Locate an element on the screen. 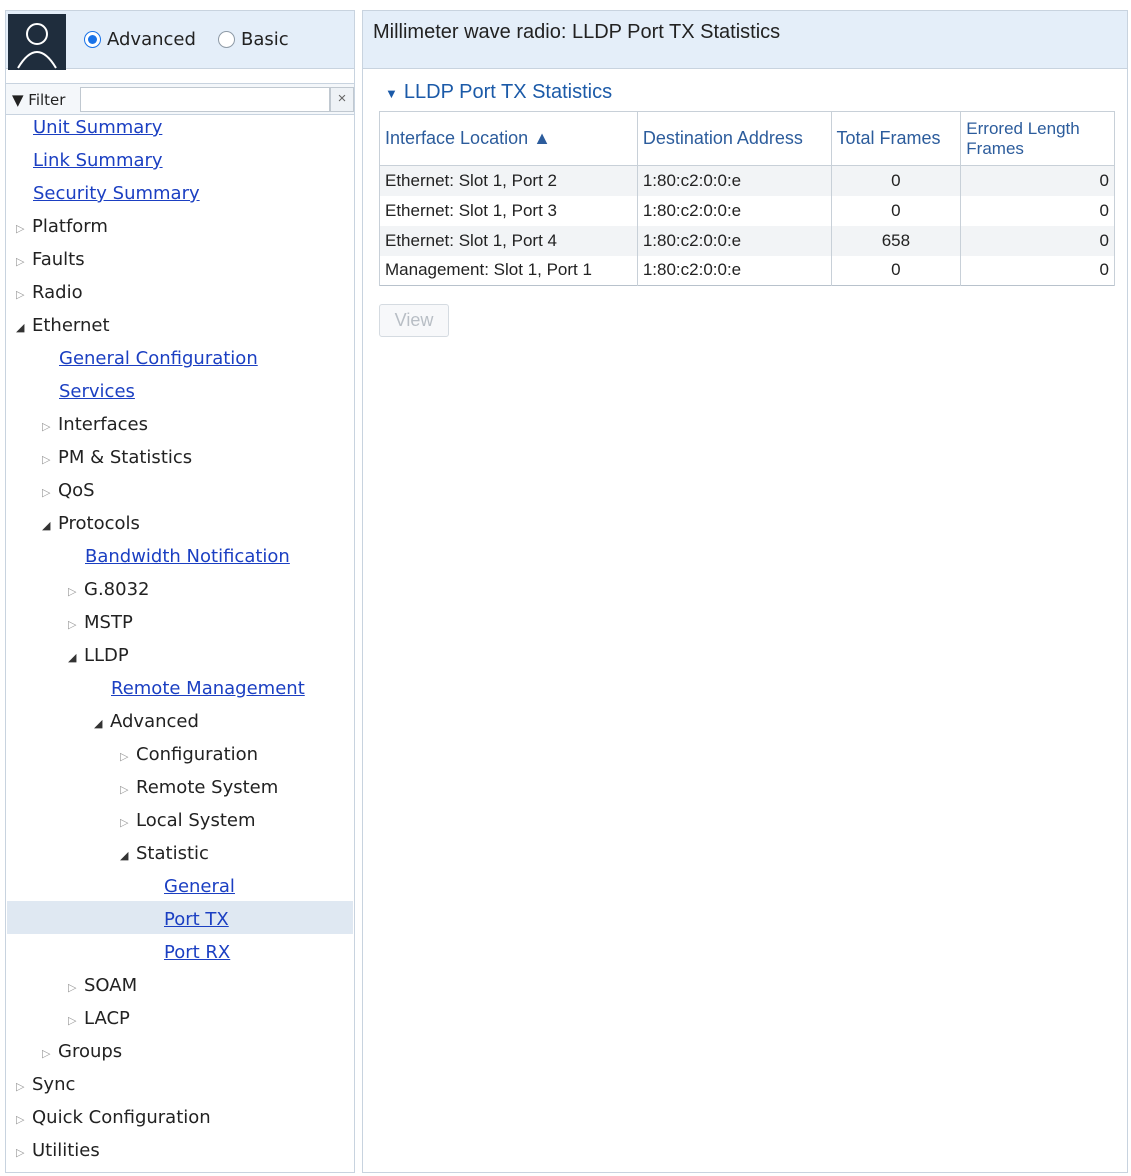 The width and height of the screenshot is (1131, 1176). nav-ethernet-label: Ethernet is located at coordinates (71, 325).